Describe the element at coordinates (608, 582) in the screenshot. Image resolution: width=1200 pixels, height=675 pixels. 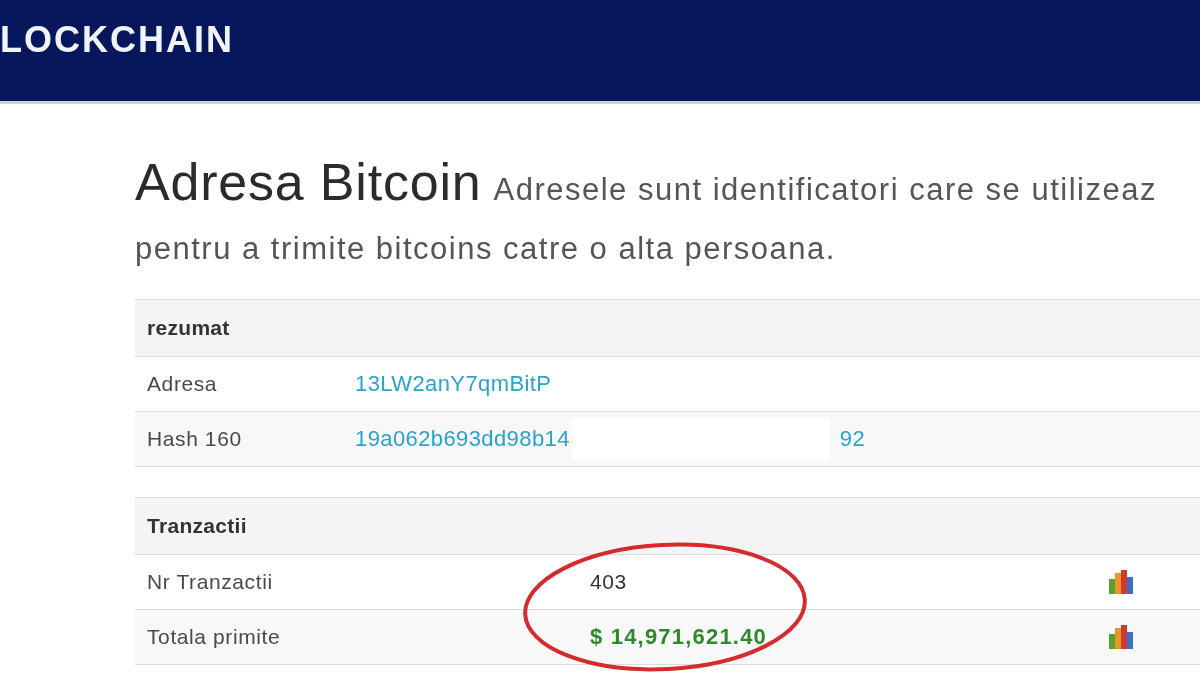
I see `transaction-count: 403` at that location.